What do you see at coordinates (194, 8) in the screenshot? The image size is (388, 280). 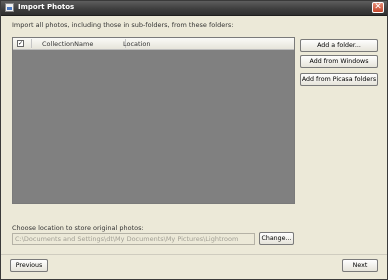 I see `title-bar: Import Photos ✕` at bounding box center [194, 8].